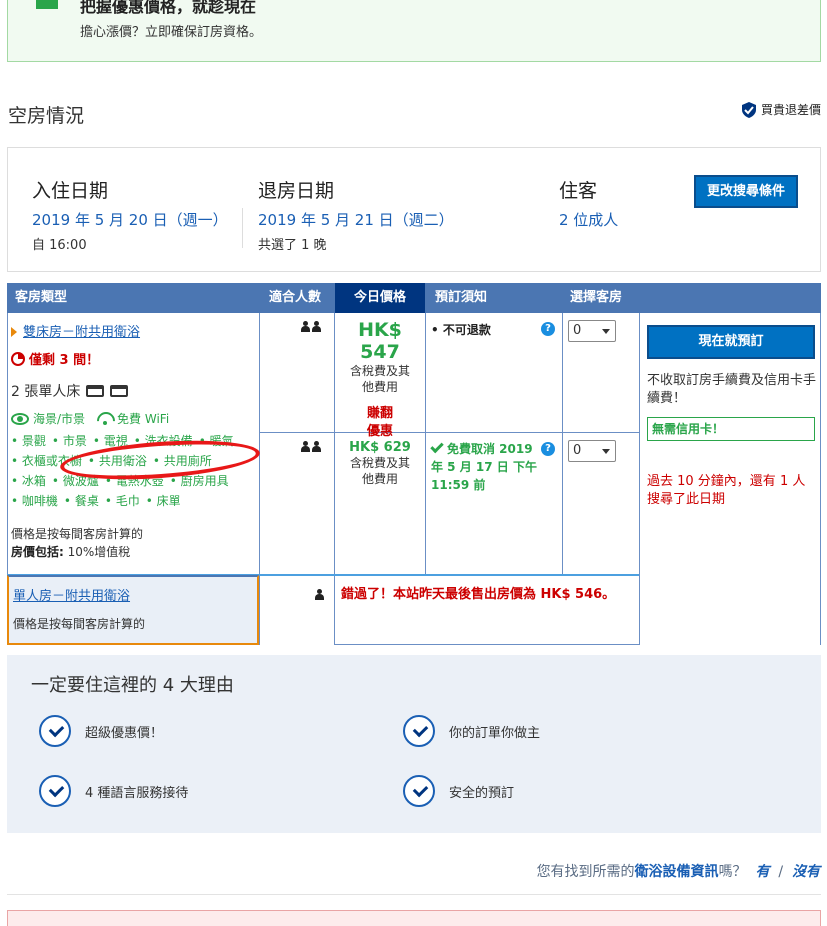  Describe the element at coordinates (486, 466) in the screenshot. I see `option2-policy: 免費取消 2019 年 5 月 17 日 下午11:59 前` at that location.